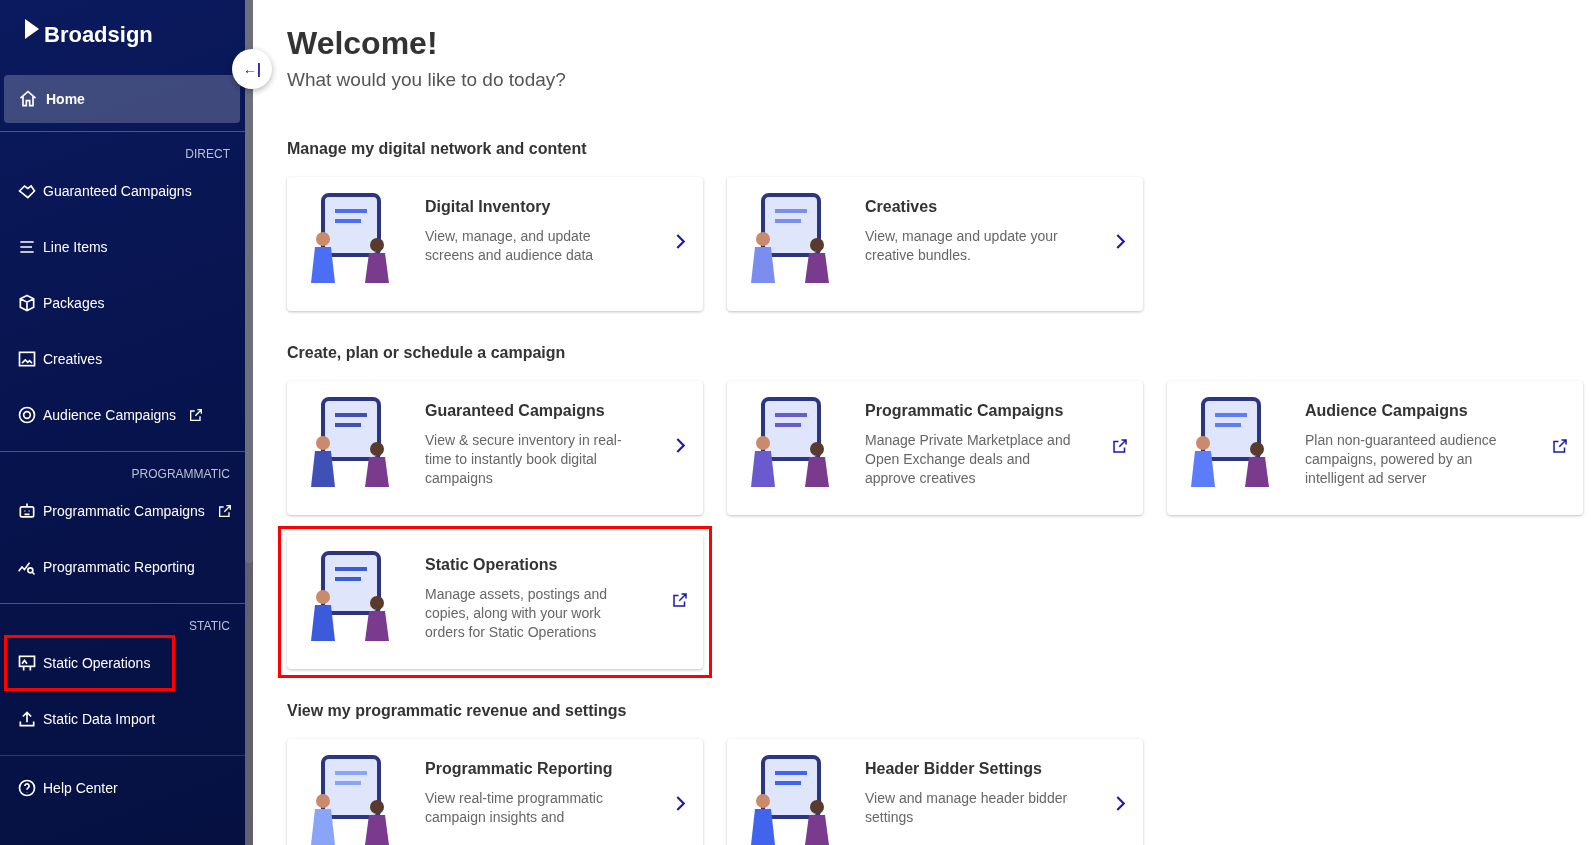 Image resolution: width=1591 pixels, height=845 pixels. I want to click on feature-card: Digital Inventory View, manage, and update screens and audience data, so click(495, 243).